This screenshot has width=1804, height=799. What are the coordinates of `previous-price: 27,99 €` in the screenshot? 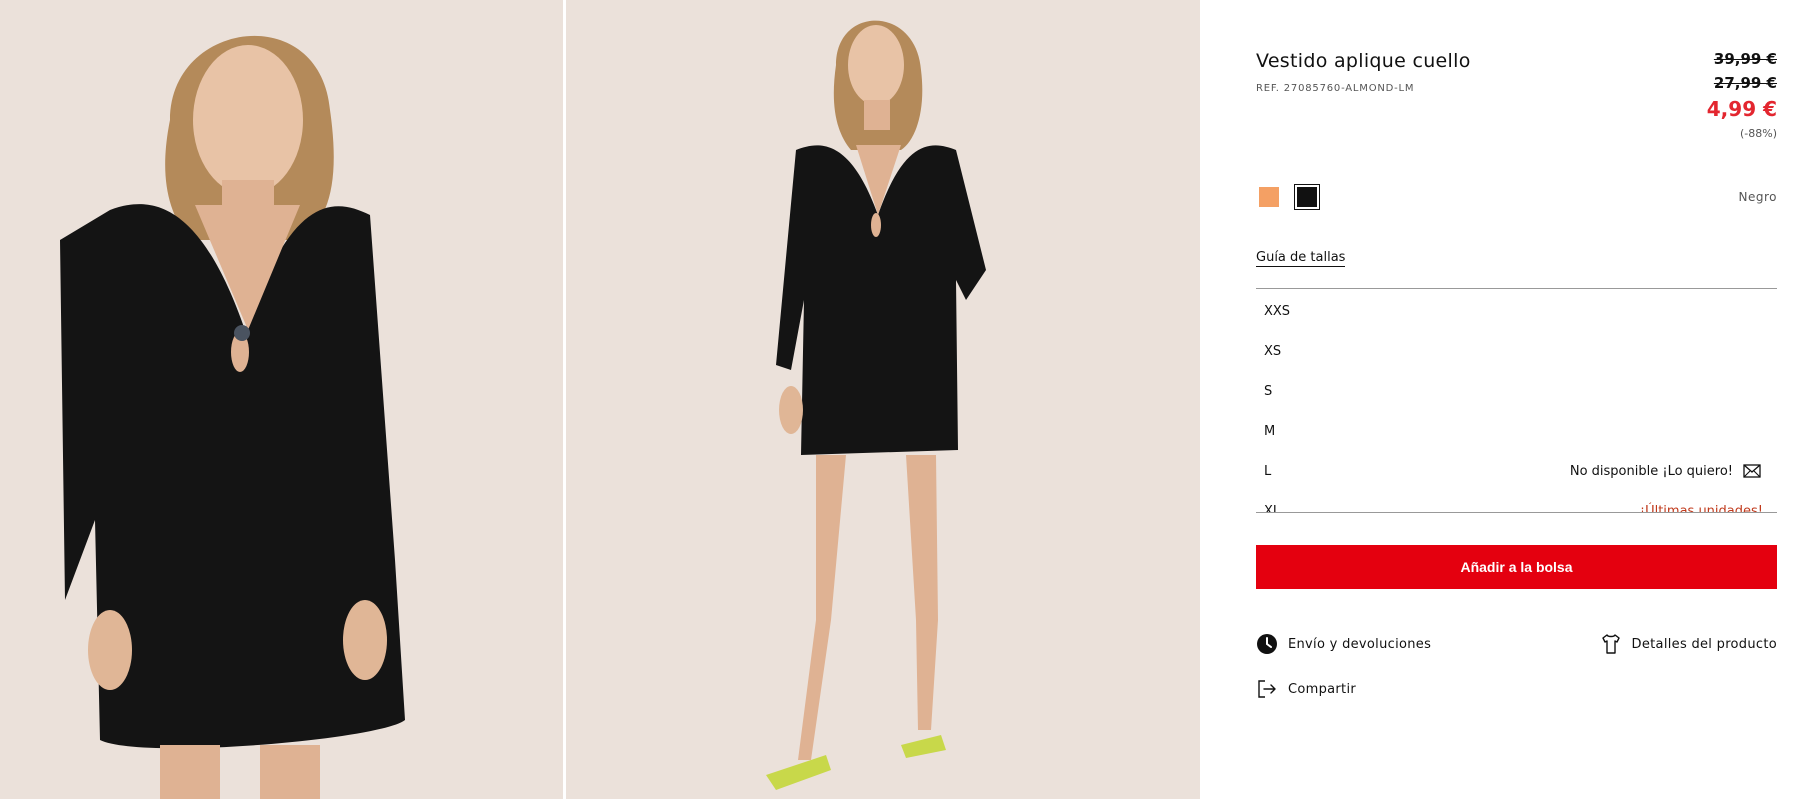 It's located at (1745, 83).